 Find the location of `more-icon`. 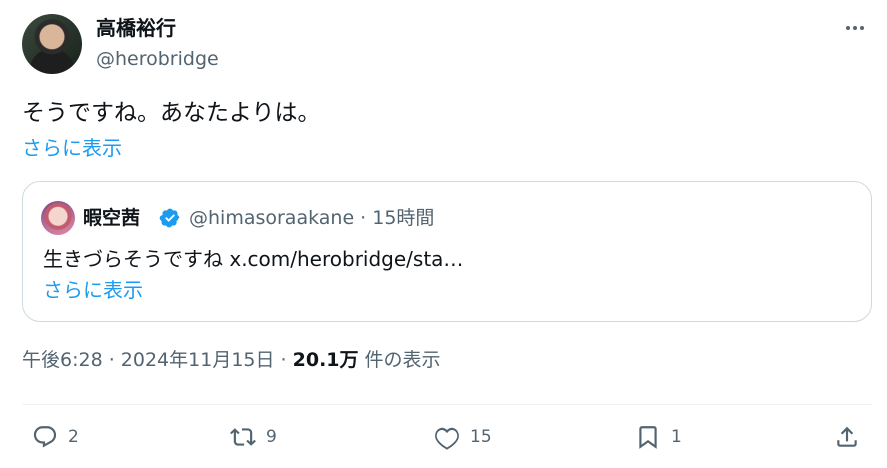

more-icon is located at coordinates (855, 28).